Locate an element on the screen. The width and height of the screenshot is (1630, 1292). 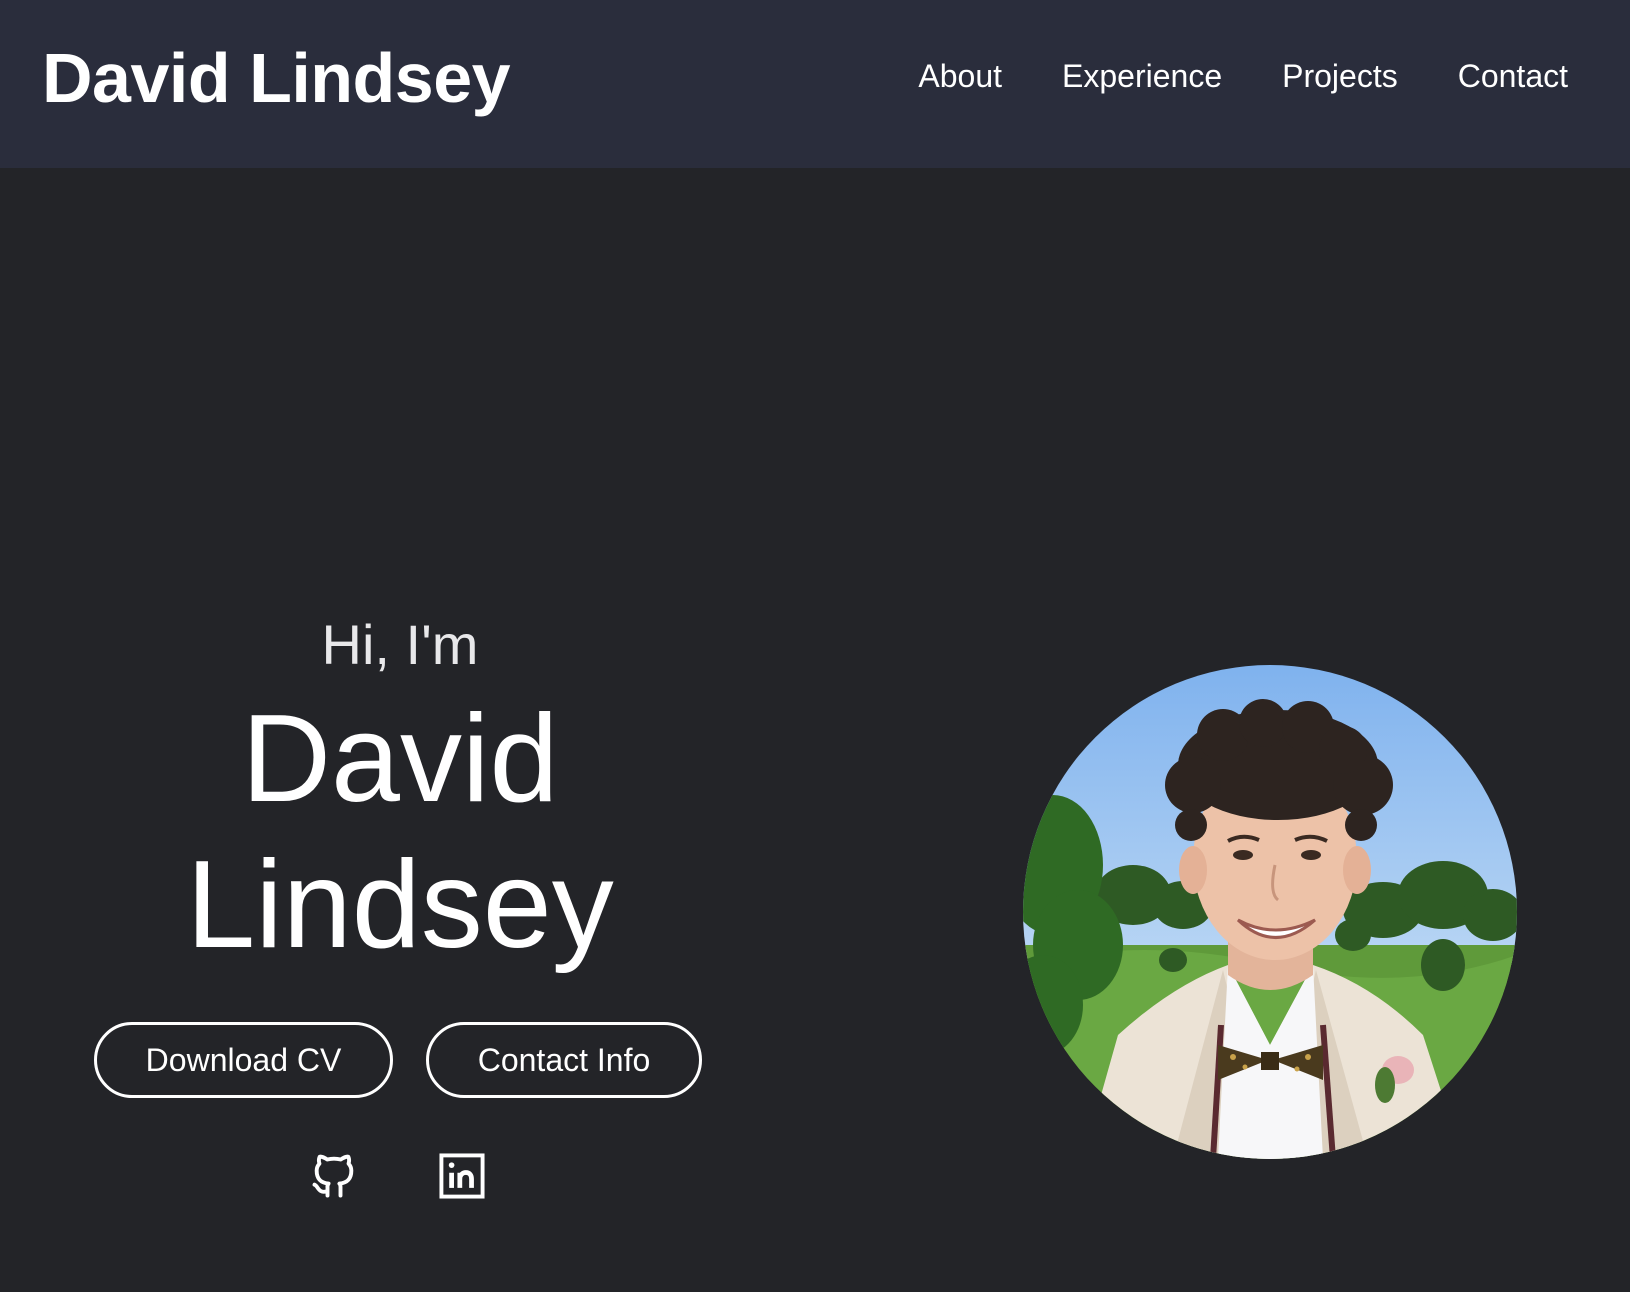
hero-section: Hi, I'm David Lindsey is located at coordinates (400, 794).